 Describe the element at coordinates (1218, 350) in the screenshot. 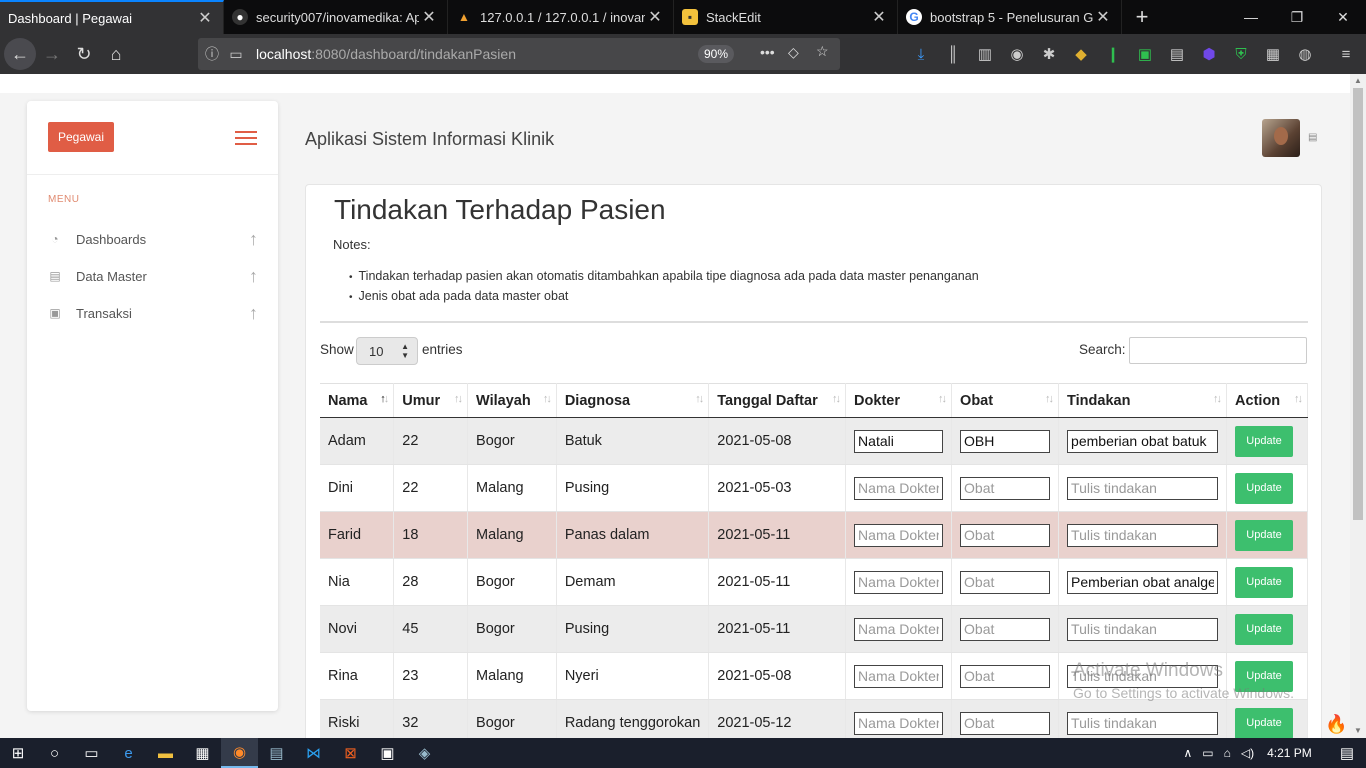

I see `search-input` at that location.